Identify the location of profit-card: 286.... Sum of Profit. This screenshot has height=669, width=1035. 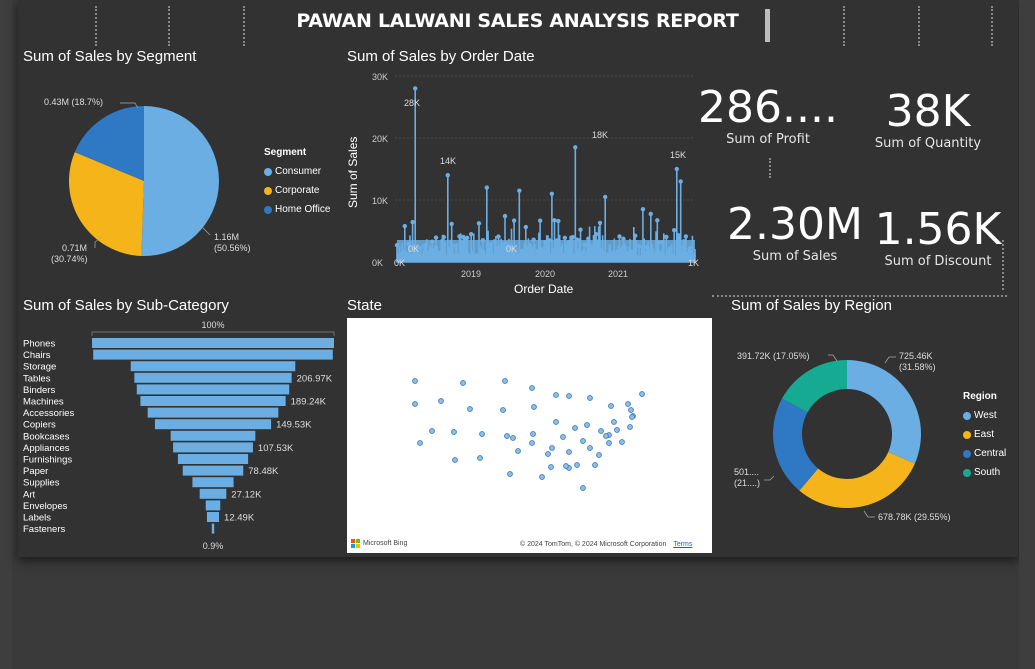
(768, 117).